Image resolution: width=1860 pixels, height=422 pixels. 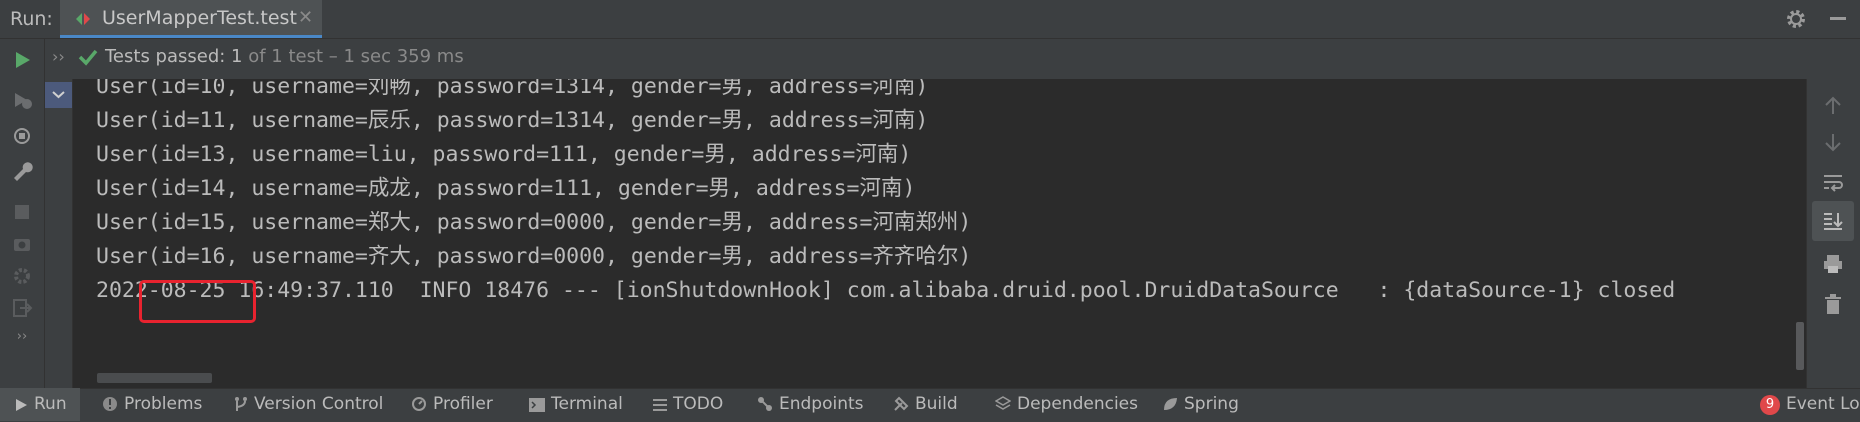 I want to click on problems-icon, so click(x=110, y=404).